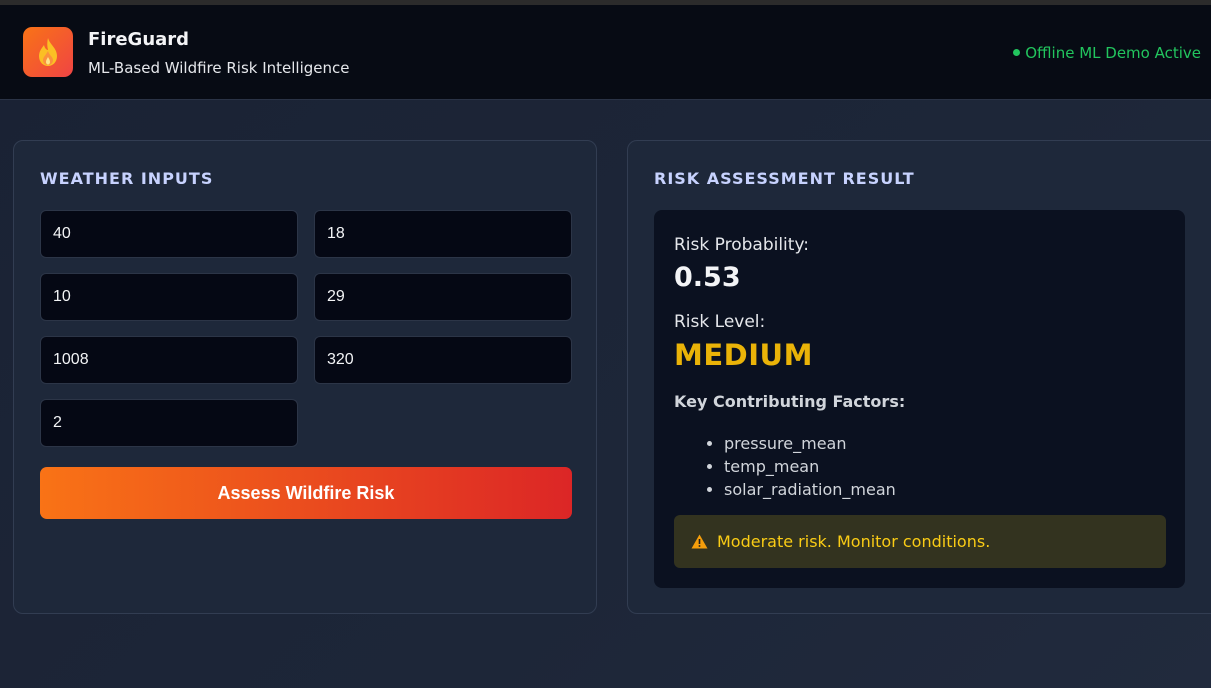 The width and height of the screenshot is (1211, 688). Describe the element at coordinates (800, 489) in the screenshot. I see `factor-item: solar_radiation_mean` at that location.